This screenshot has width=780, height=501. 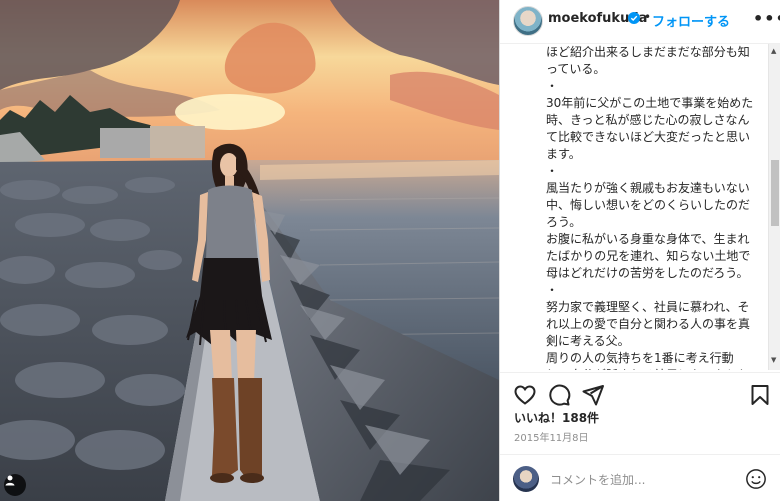 I want to click on user-tag-icon, so click(x=15, y=485).